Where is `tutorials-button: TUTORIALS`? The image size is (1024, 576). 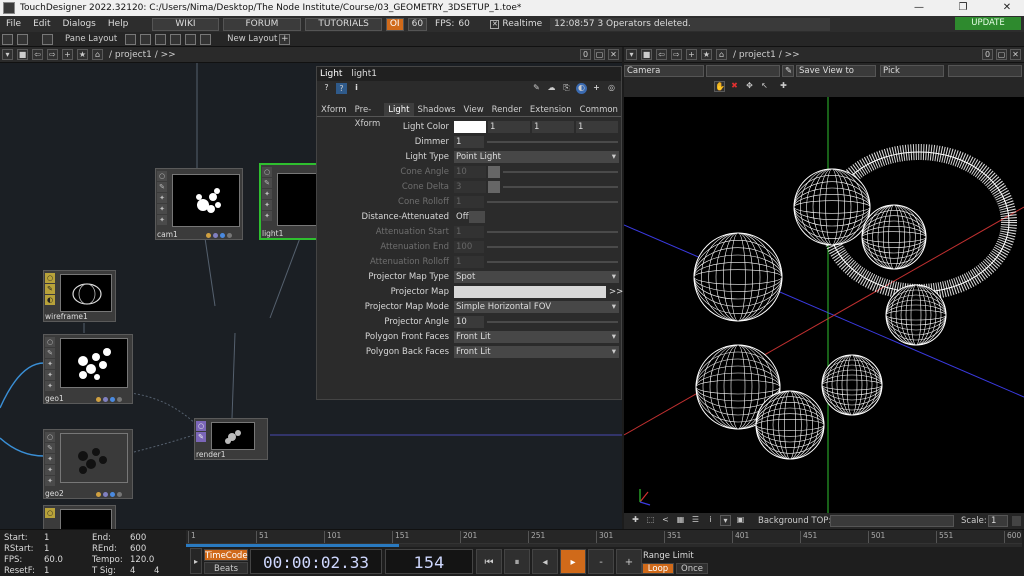 tutorials-button: TUTORIALS is located at coordinates (343, 24).